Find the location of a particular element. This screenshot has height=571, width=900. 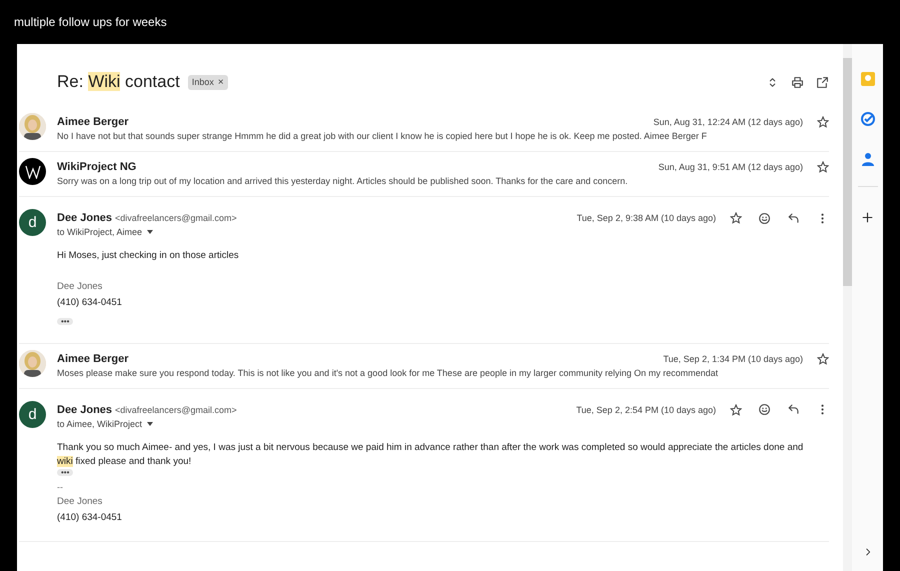

message-date: Sun, Aug 31, 12:24 AM (12 days ago) is located at coordinates (728, 122).